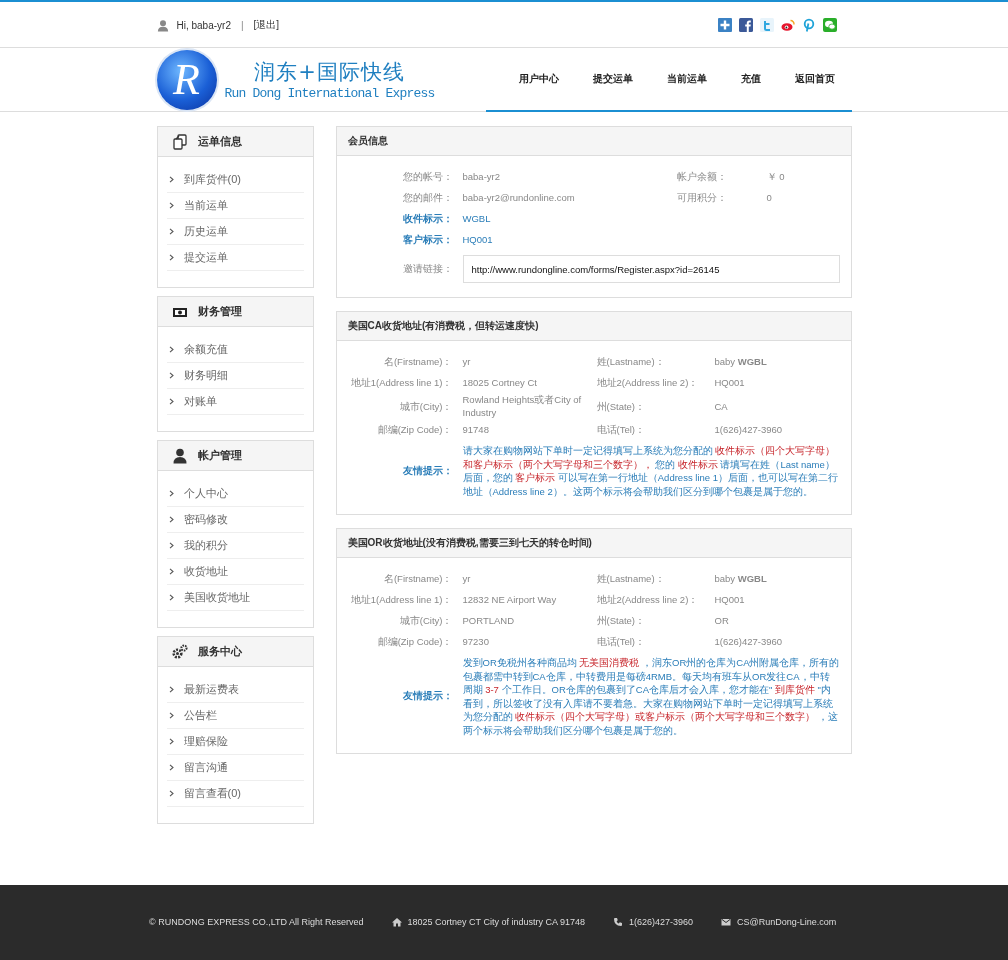 The height and width of the screenshot is (960, 1008). Describe the element at coordinates (235, 742) in the screenshot. I see `sidebar-link: 理赔保险` at that location.